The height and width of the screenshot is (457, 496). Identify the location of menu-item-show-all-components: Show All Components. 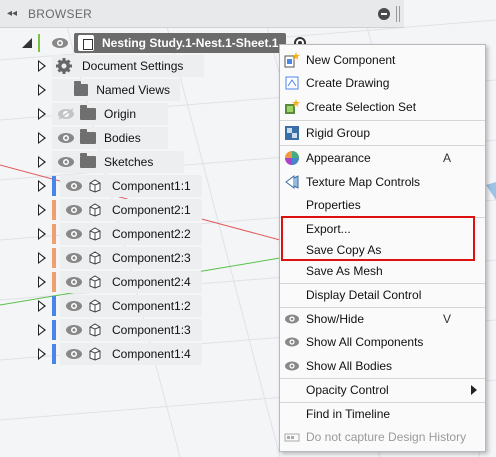
(382, 342).